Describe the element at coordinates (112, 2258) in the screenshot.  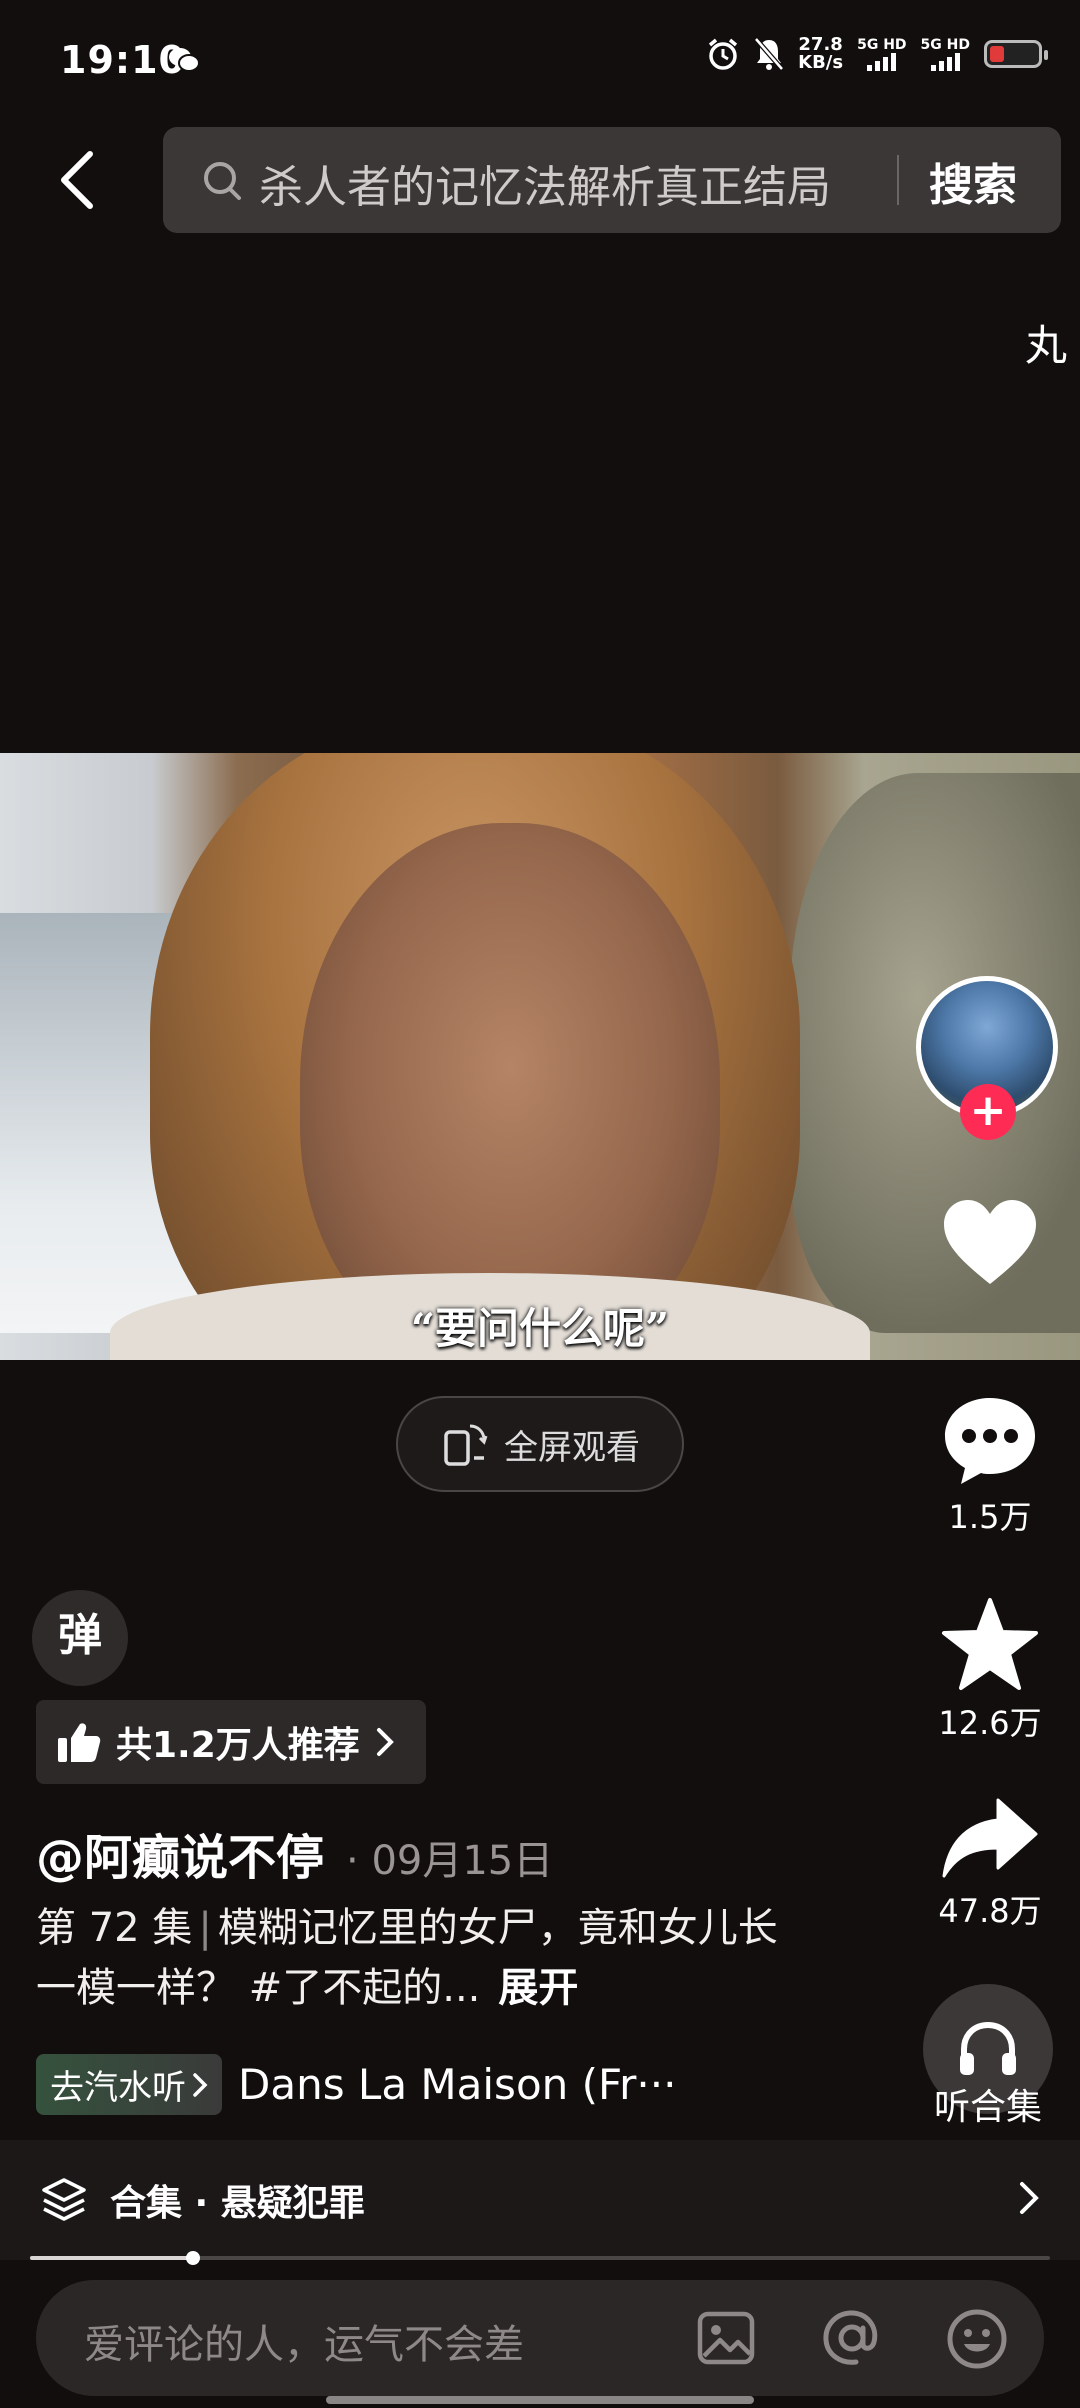
I see `progress-fill` at that location.